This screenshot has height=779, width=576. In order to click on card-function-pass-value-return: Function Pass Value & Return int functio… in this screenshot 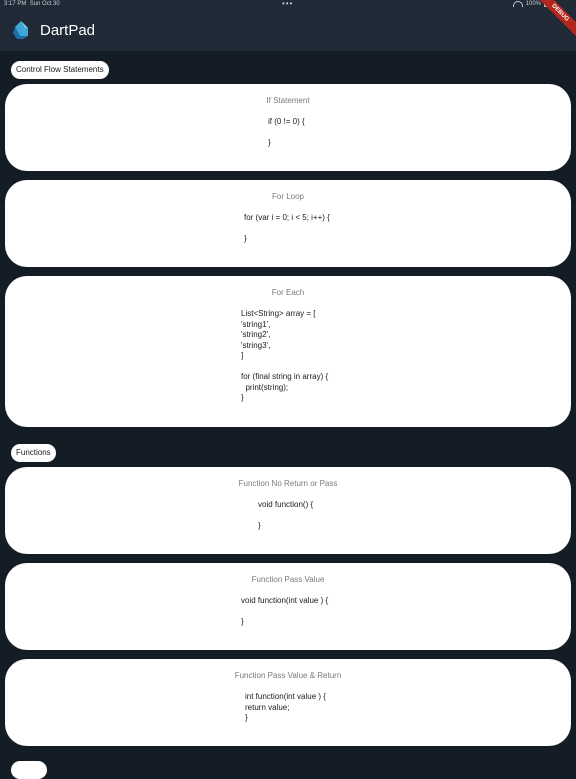, I will do `click(288, 702)`.